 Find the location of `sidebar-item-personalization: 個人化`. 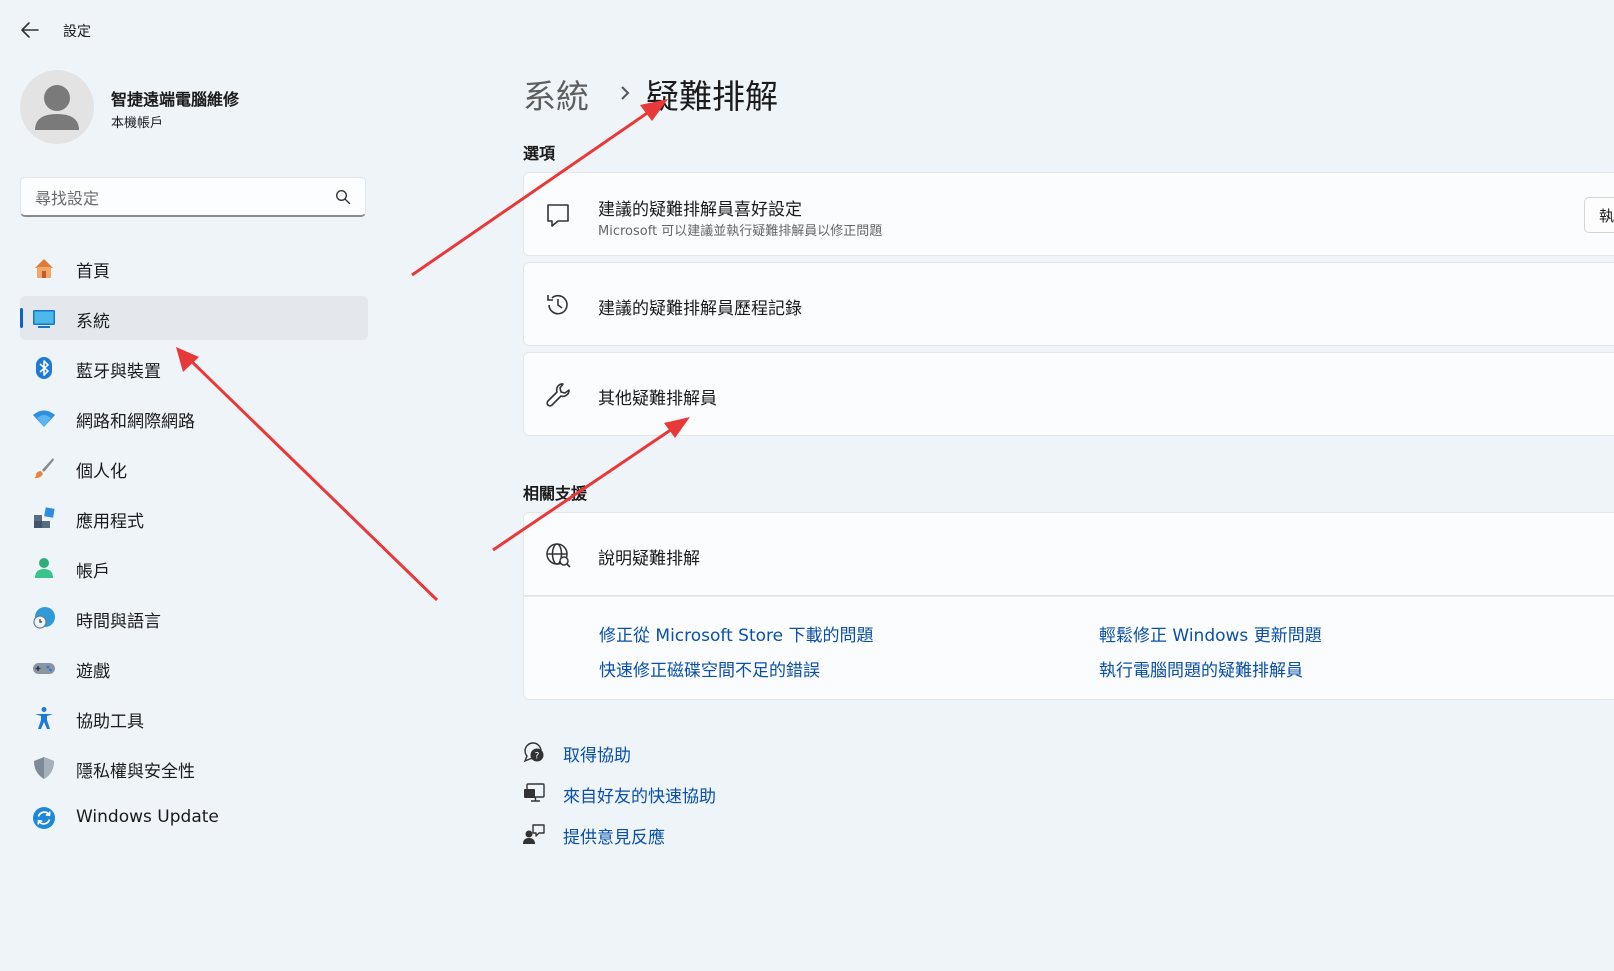

sidebar-item-personalization: 個人化 is located at coordinates (194, 468).